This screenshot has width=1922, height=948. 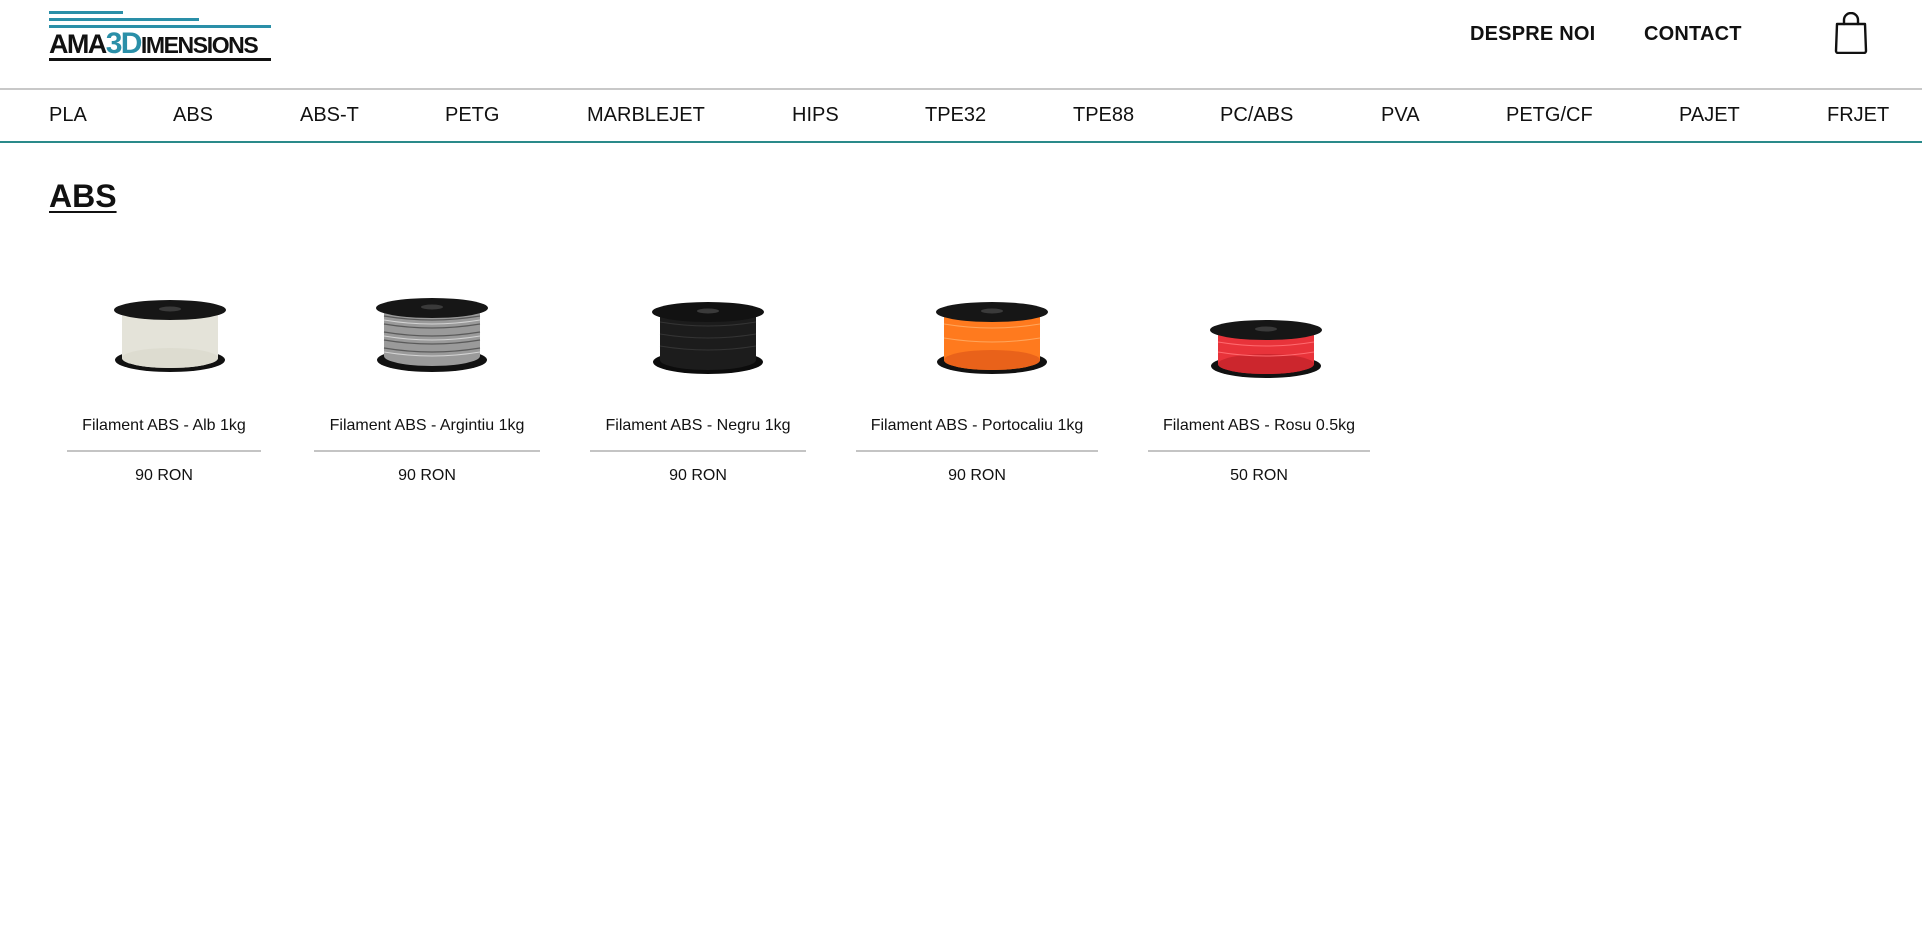 I want to click on category-hips: HIPS, so click(x=815, y=115).